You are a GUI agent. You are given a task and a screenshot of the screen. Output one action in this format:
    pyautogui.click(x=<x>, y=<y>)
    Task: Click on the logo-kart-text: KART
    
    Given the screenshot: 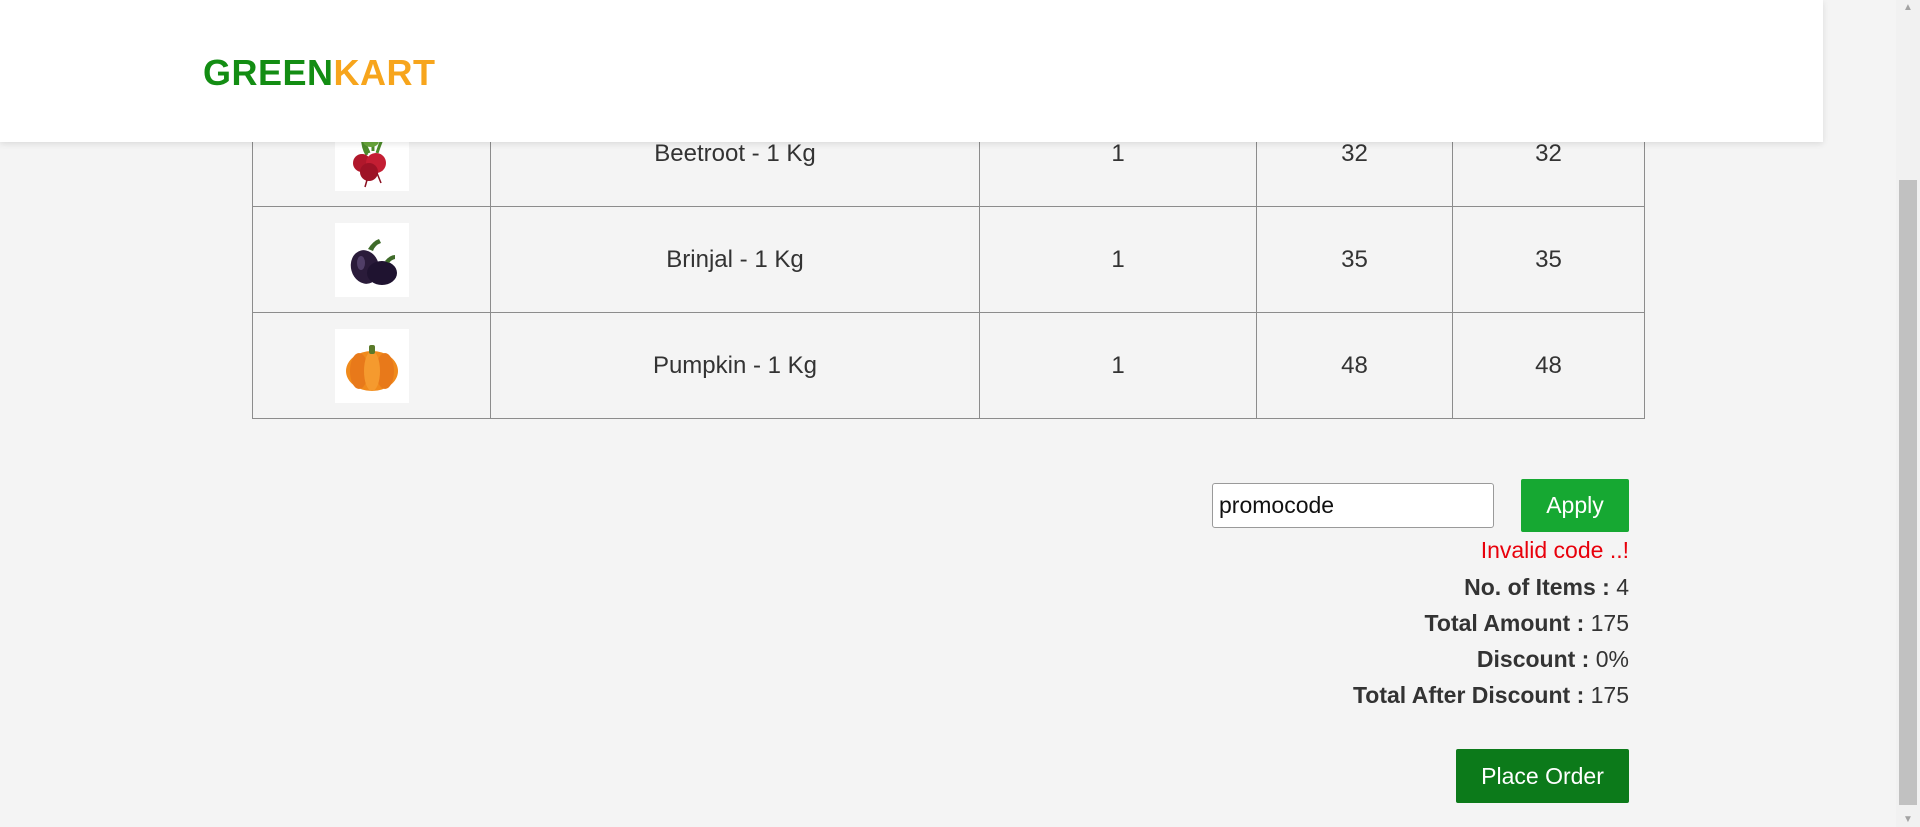 What is the action you would take?
    pyautogui.click(x=384, y=72)
    